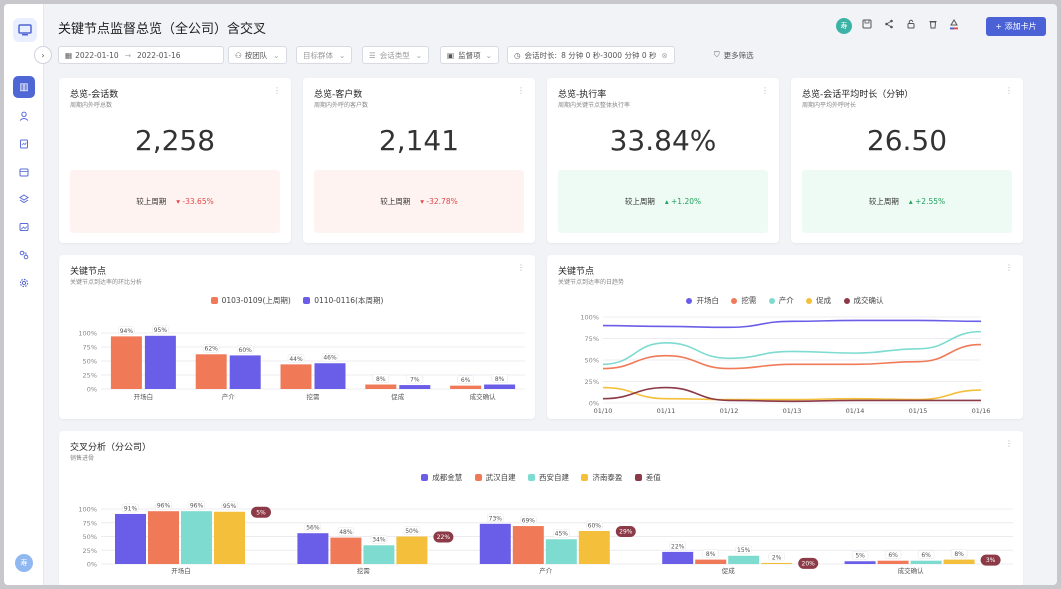  Describe the element at coordinates (43, 55) in the screenshot. I see `sidebar-expand-button: ›` at that location.